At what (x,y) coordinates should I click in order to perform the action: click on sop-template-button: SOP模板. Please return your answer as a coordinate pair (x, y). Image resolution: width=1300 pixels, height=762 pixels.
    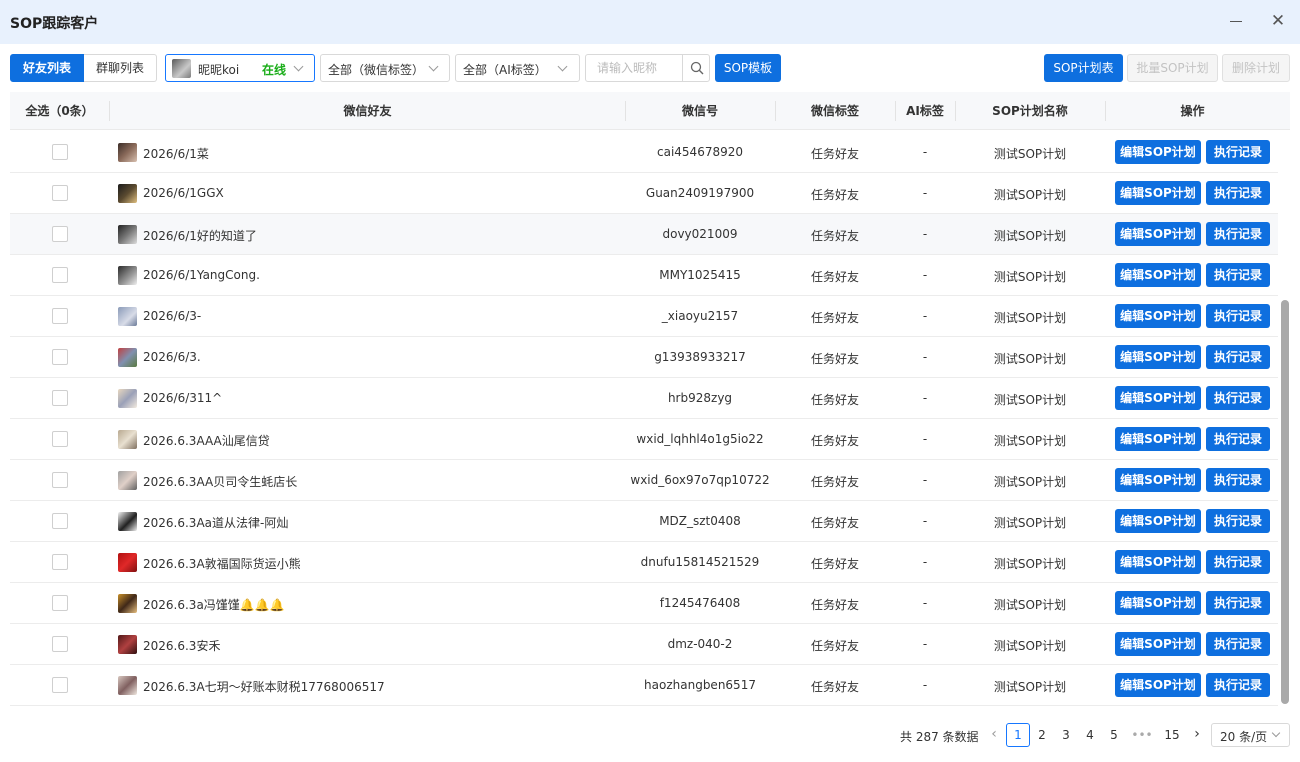
    Looking at the image, I should click on (748, 68).